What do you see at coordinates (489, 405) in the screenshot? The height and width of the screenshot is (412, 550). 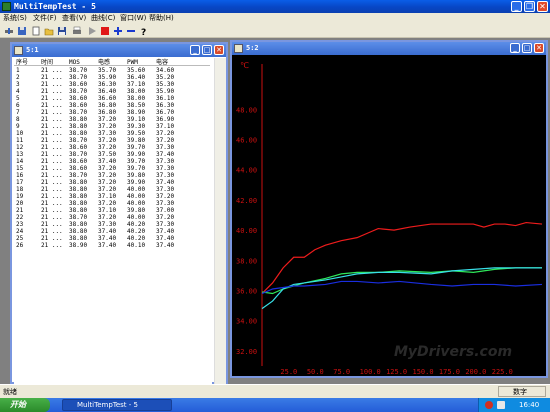 I see `tray-icon` at bounding box center [489, 405].